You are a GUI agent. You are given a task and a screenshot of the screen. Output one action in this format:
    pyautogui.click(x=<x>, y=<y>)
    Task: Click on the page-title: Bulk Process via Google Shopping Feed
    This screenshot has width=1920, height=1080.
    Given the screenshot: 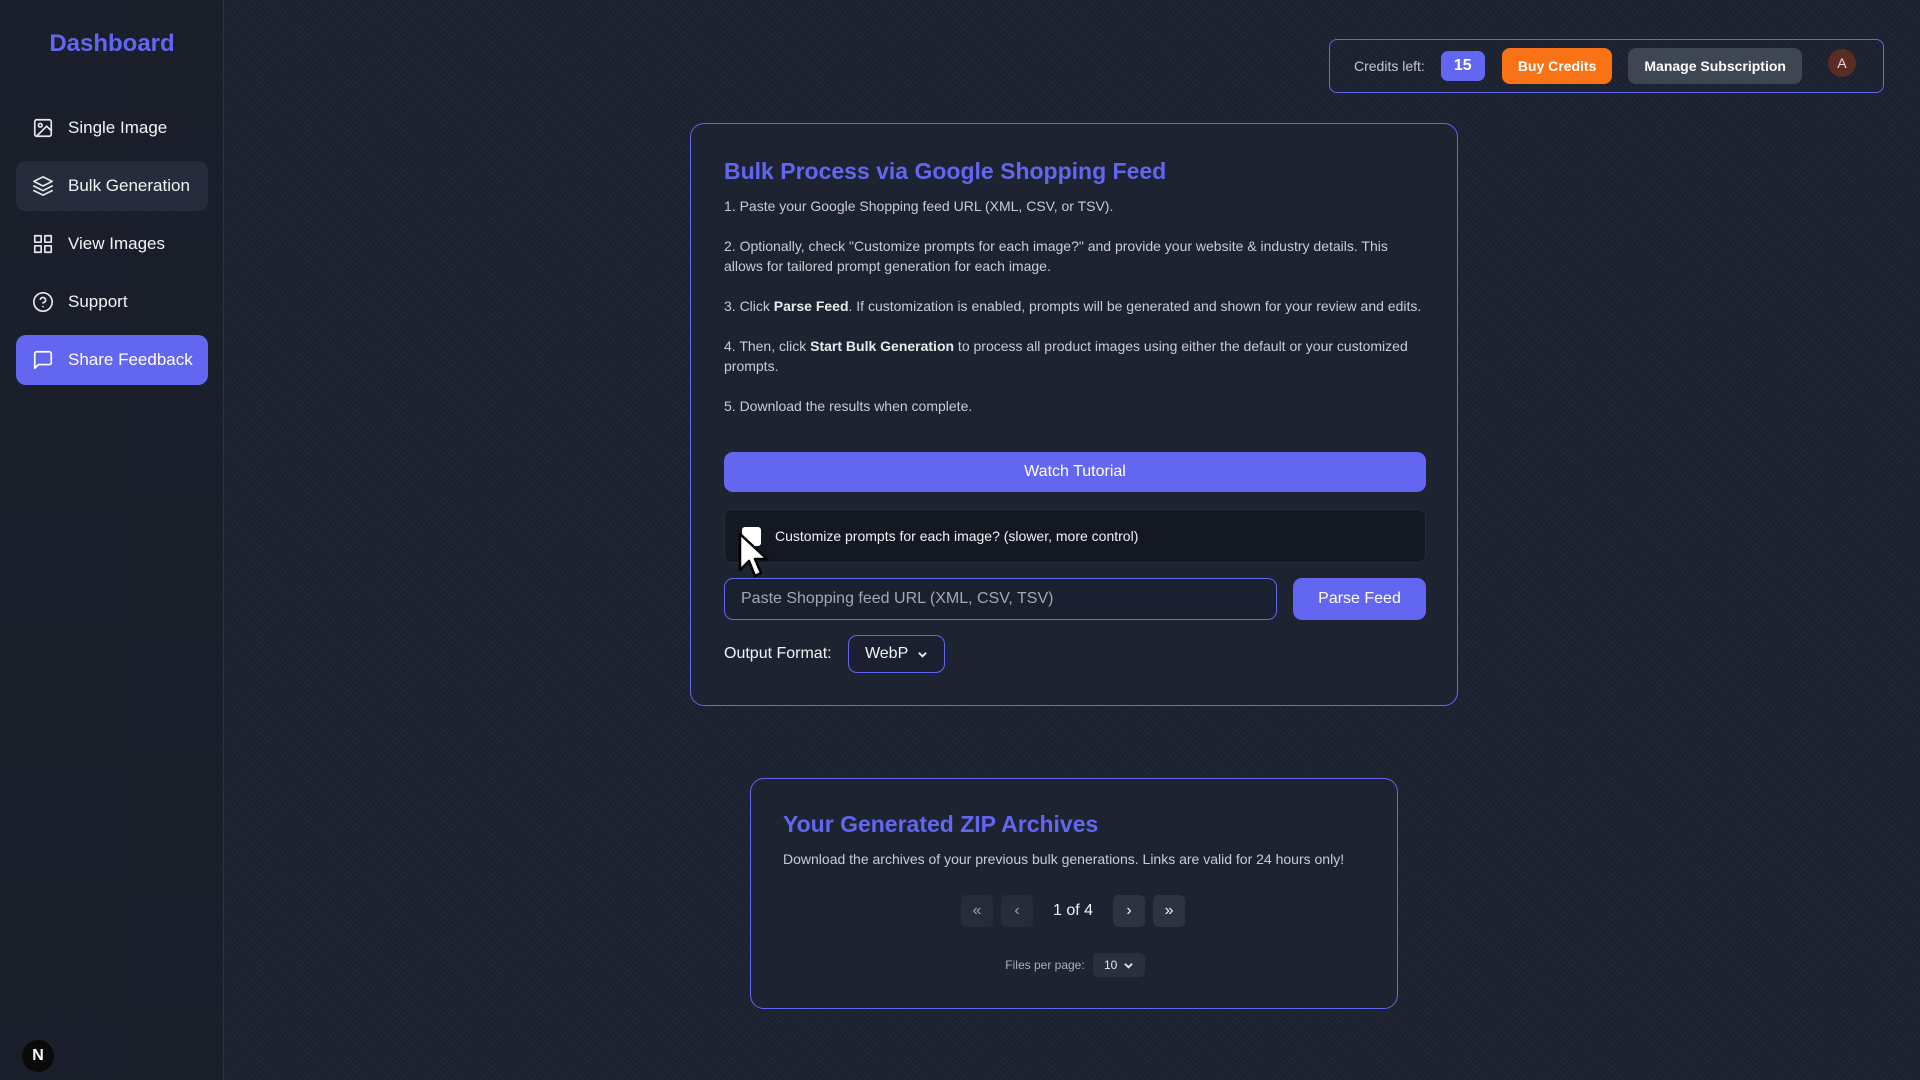 What is the action you would take?
    pyautogui.click(x=945, y=171)
    